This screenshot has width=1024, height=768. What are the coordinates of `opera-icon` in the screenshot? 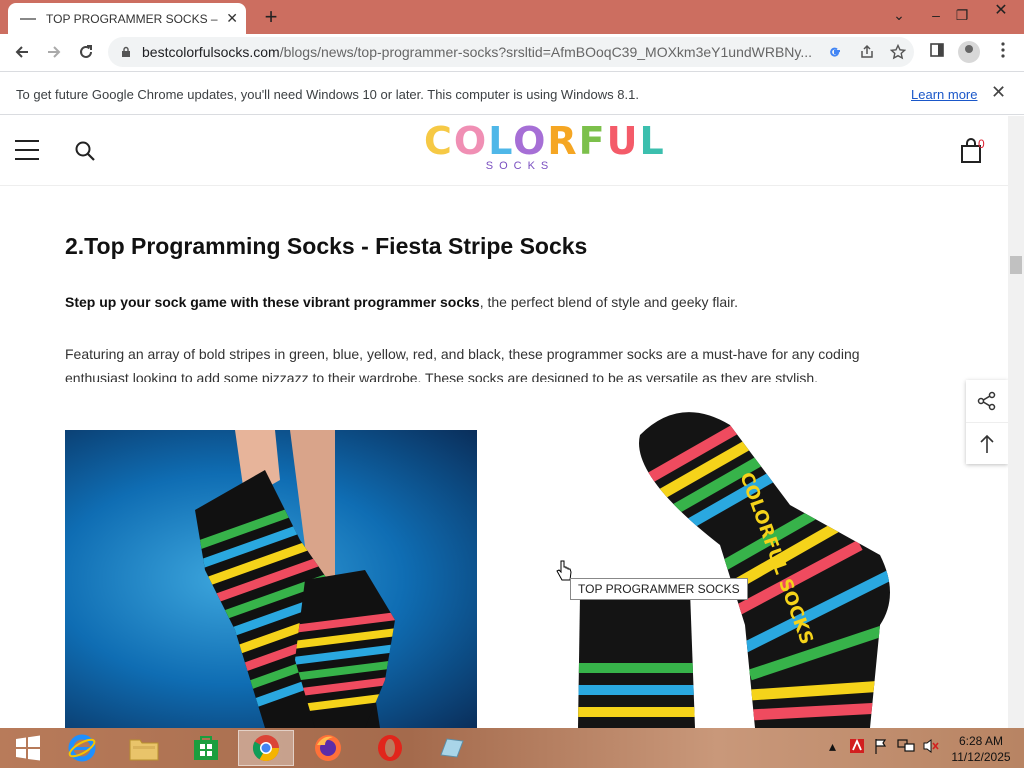 It's located at (390, 748).